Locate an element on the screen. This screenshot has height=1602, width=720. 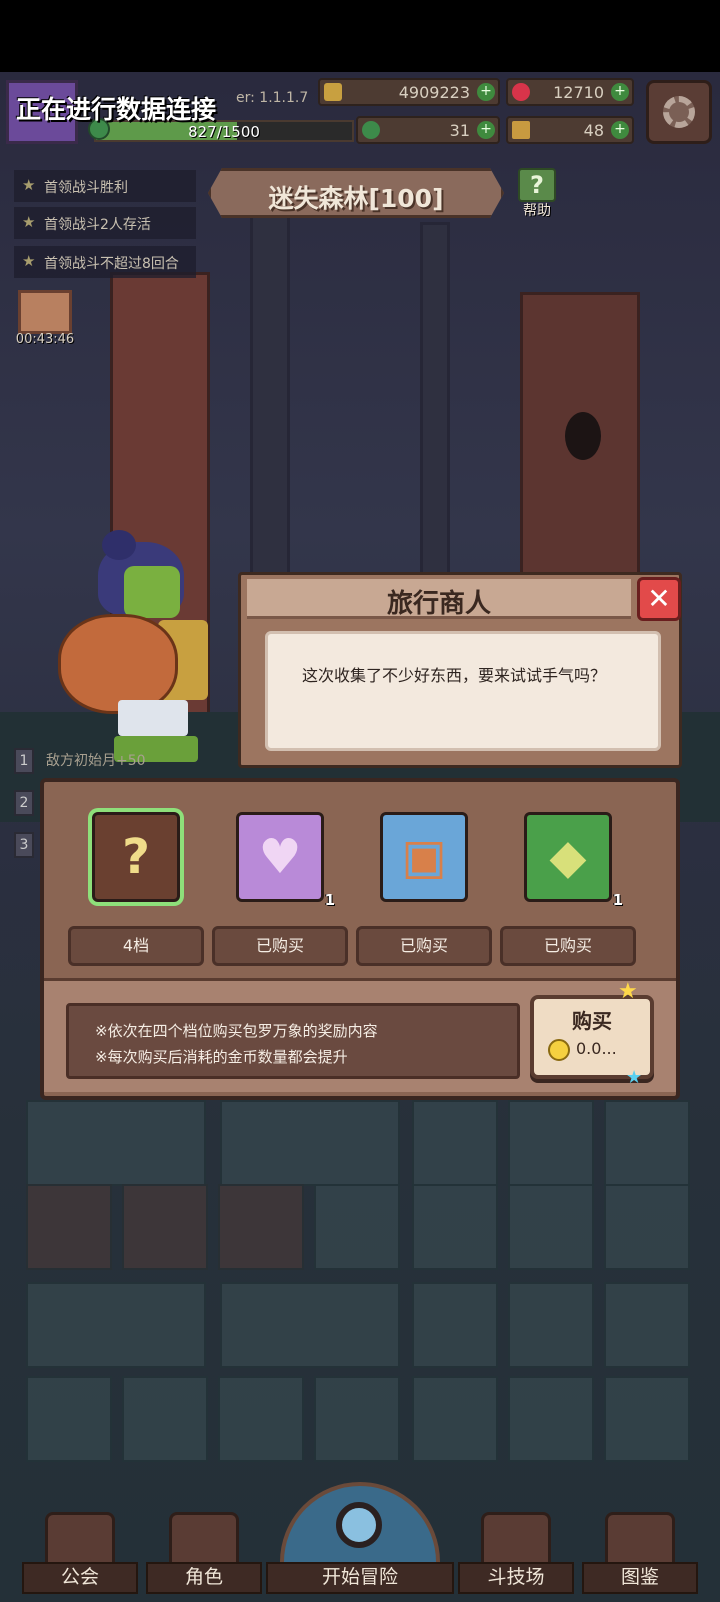
status-bar is located at coordinates (360, 36).